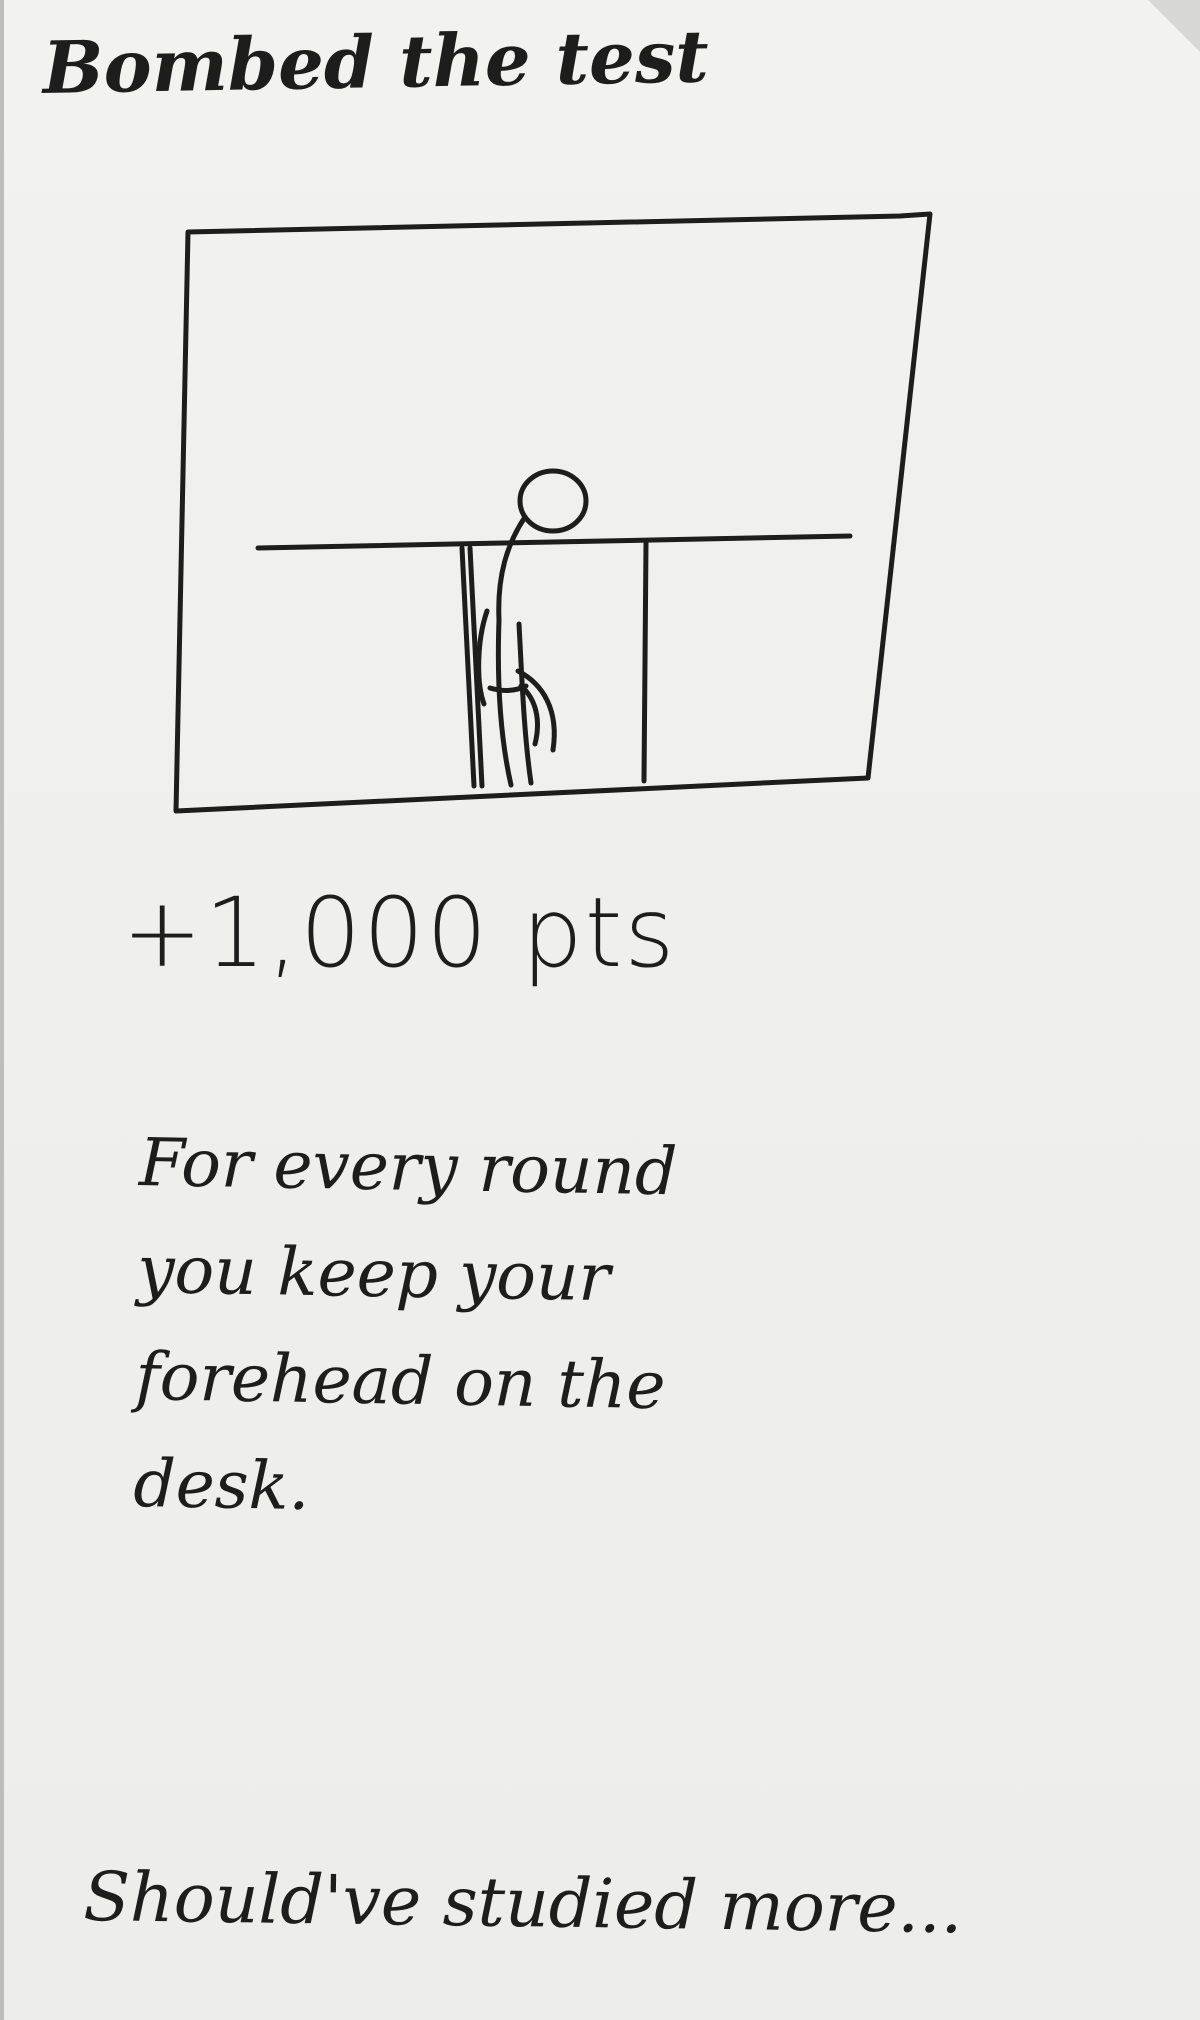 This screenshot has height=2020, width=1200. I want to click on student-arm-right, so click(536, 710).